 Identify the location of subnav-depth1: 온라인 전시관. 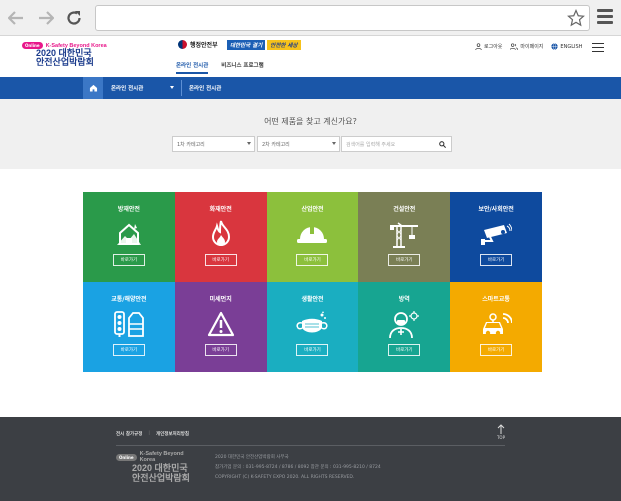
(127, 88).